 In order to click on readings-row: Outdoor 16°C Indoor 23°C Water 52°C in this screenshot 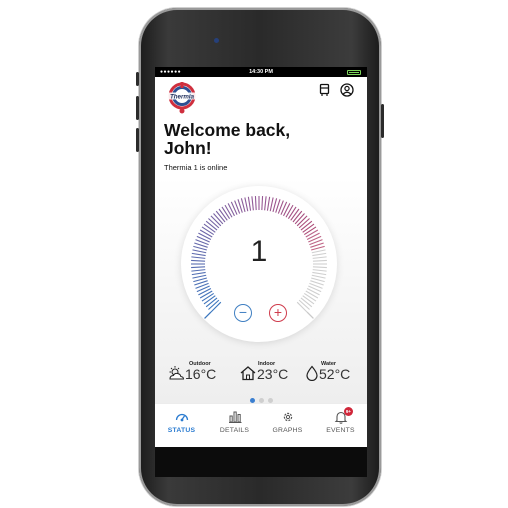, I will do `click(261, 372)`.